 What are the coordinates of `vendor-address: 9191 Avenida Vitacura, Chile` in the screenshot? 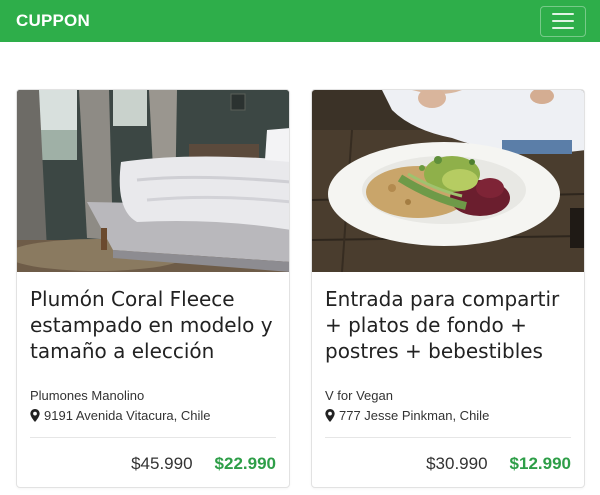 It's located at (153, 415).